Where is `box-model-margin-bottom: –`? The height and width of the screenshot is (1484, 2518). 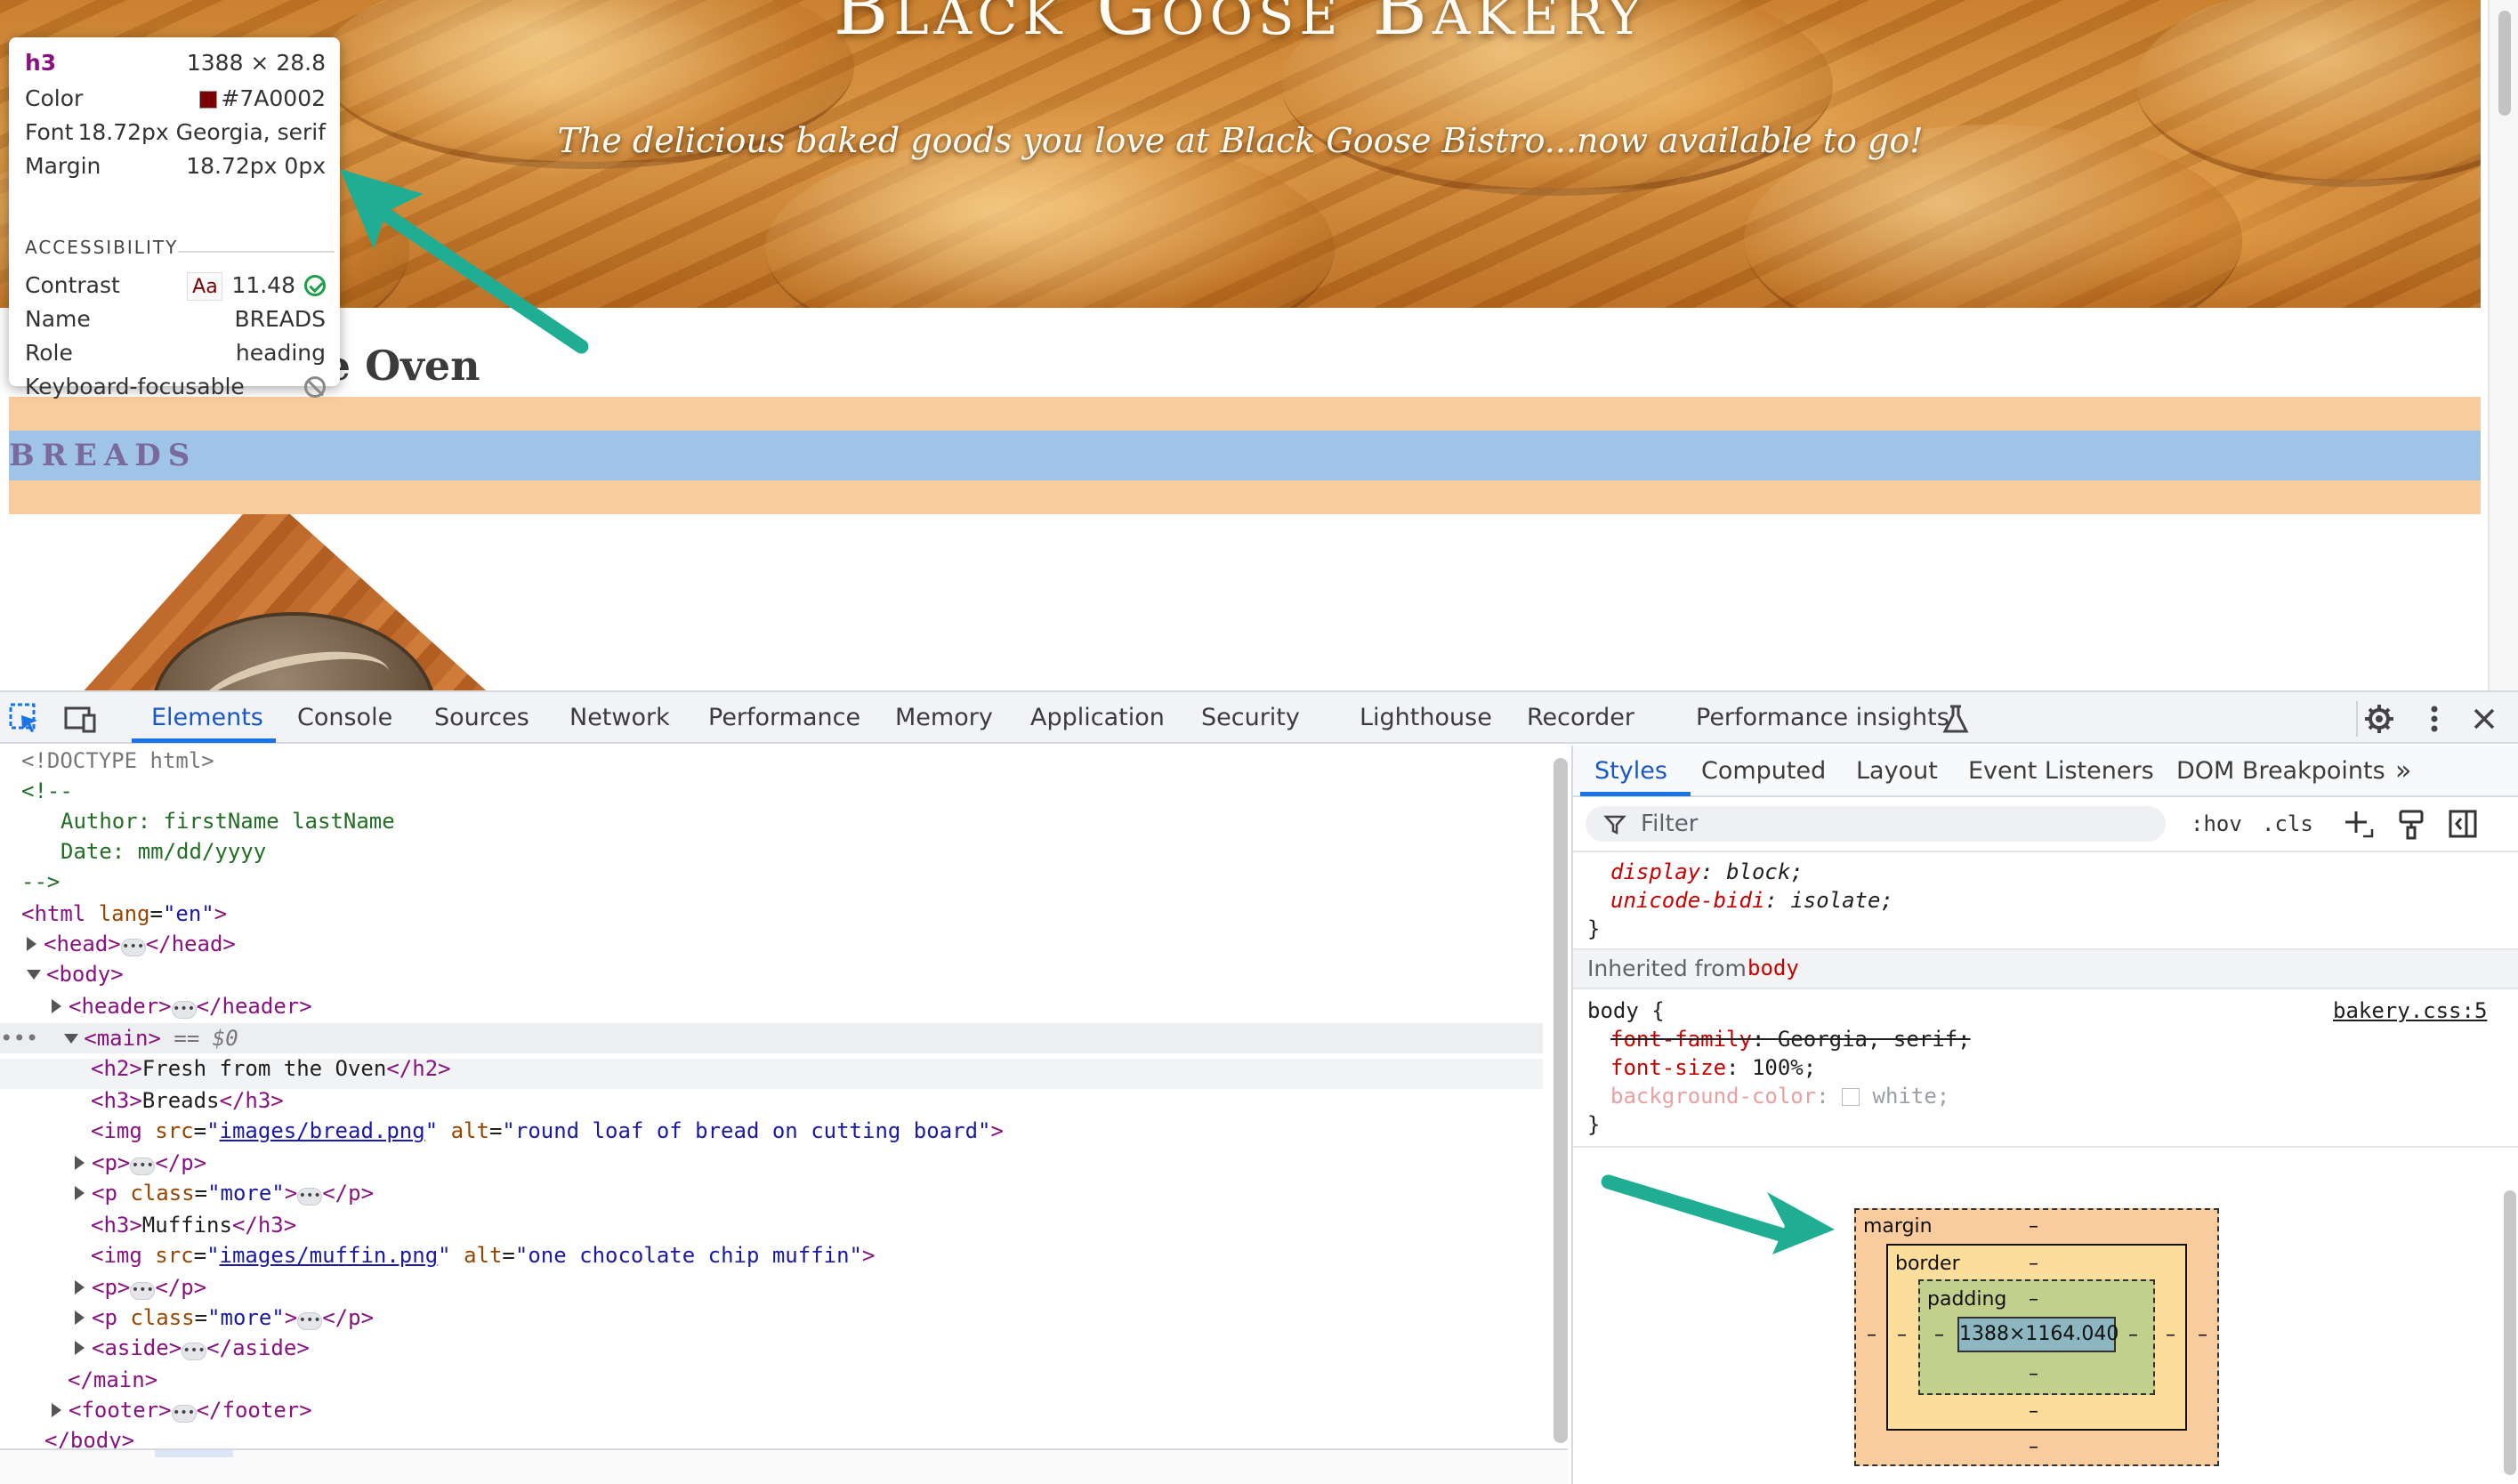
box-model-margin-bottom: – is located at coordinates (2033, 1447).